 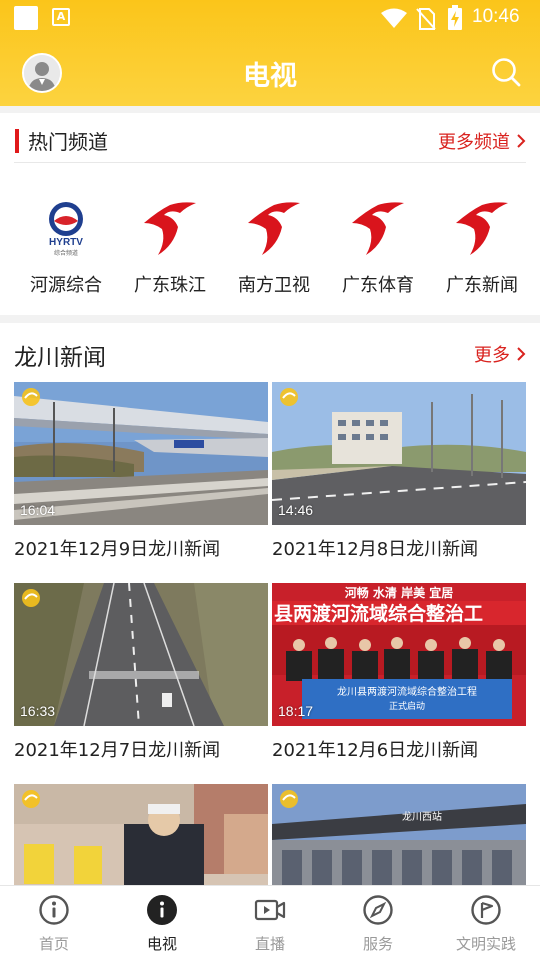 What do you see at coordinates (426, 19) in the screenshot?
I see `no-sim-icon` at bounding box center [426, 19].